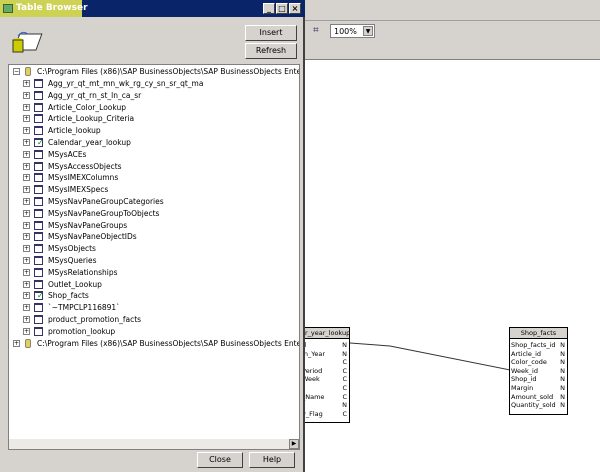  Describe the element at coordinates (87, 226) in the screenshot. I see `tree-item-label: MSysNavPaneGroups` at that location.